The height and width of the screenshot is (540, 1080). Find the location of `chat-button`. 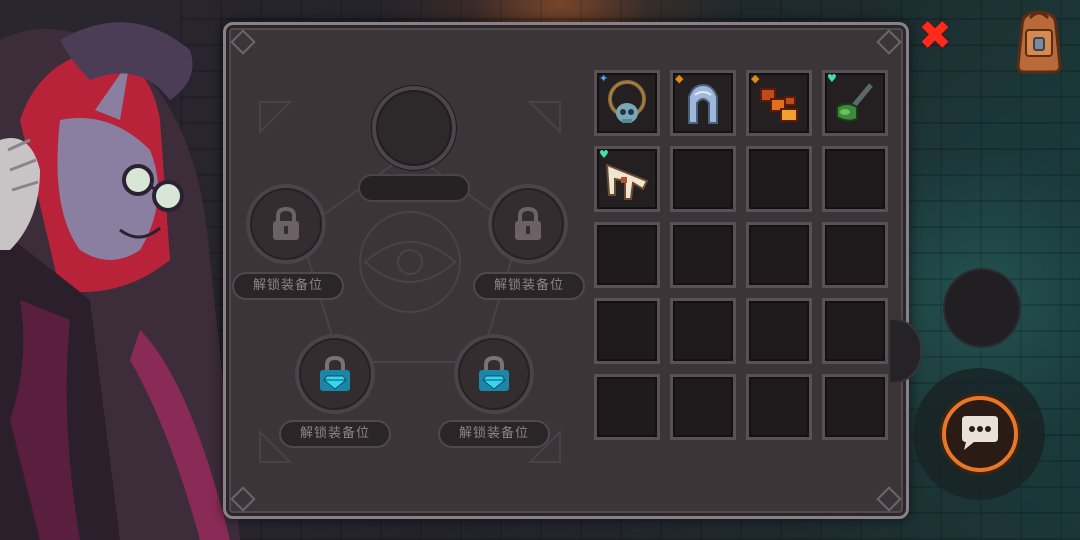

chat-button is located at coordinates (980, 434).